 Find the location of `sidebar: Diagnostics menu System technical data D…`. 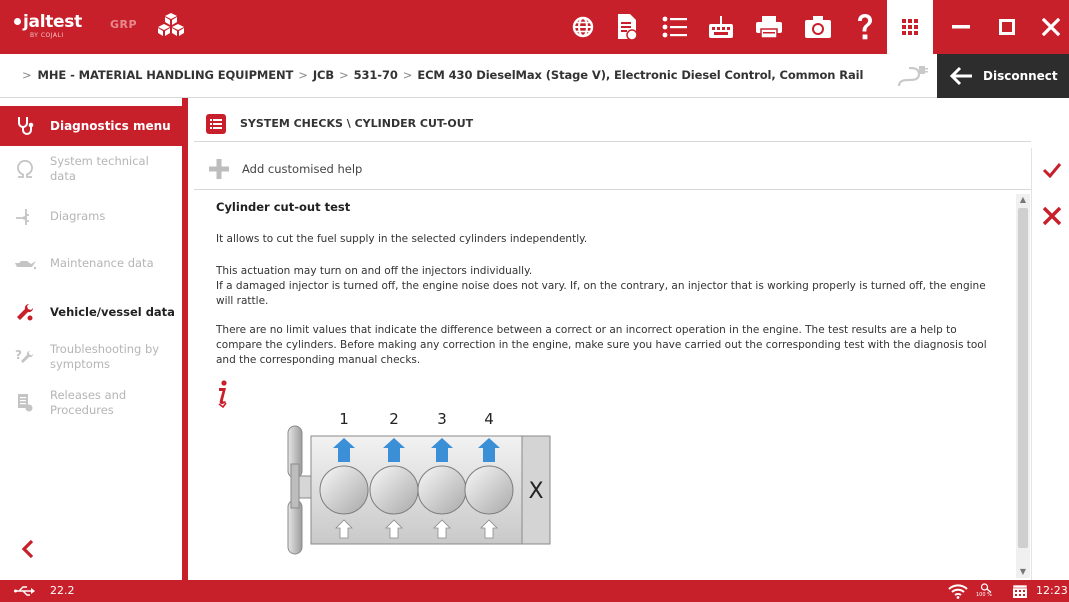

sidebar: Diagnostics menu System technical data D… is located at coordinates (94, 339).